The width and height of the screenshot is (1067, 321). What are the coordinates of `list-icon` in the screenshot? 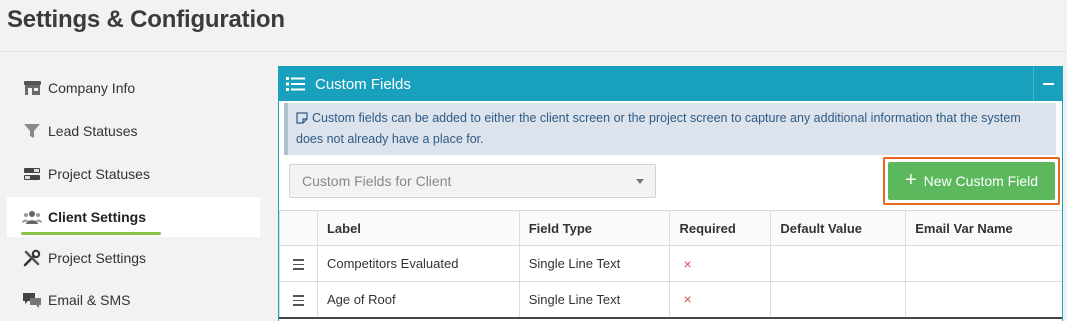 It's located at (296, 84).